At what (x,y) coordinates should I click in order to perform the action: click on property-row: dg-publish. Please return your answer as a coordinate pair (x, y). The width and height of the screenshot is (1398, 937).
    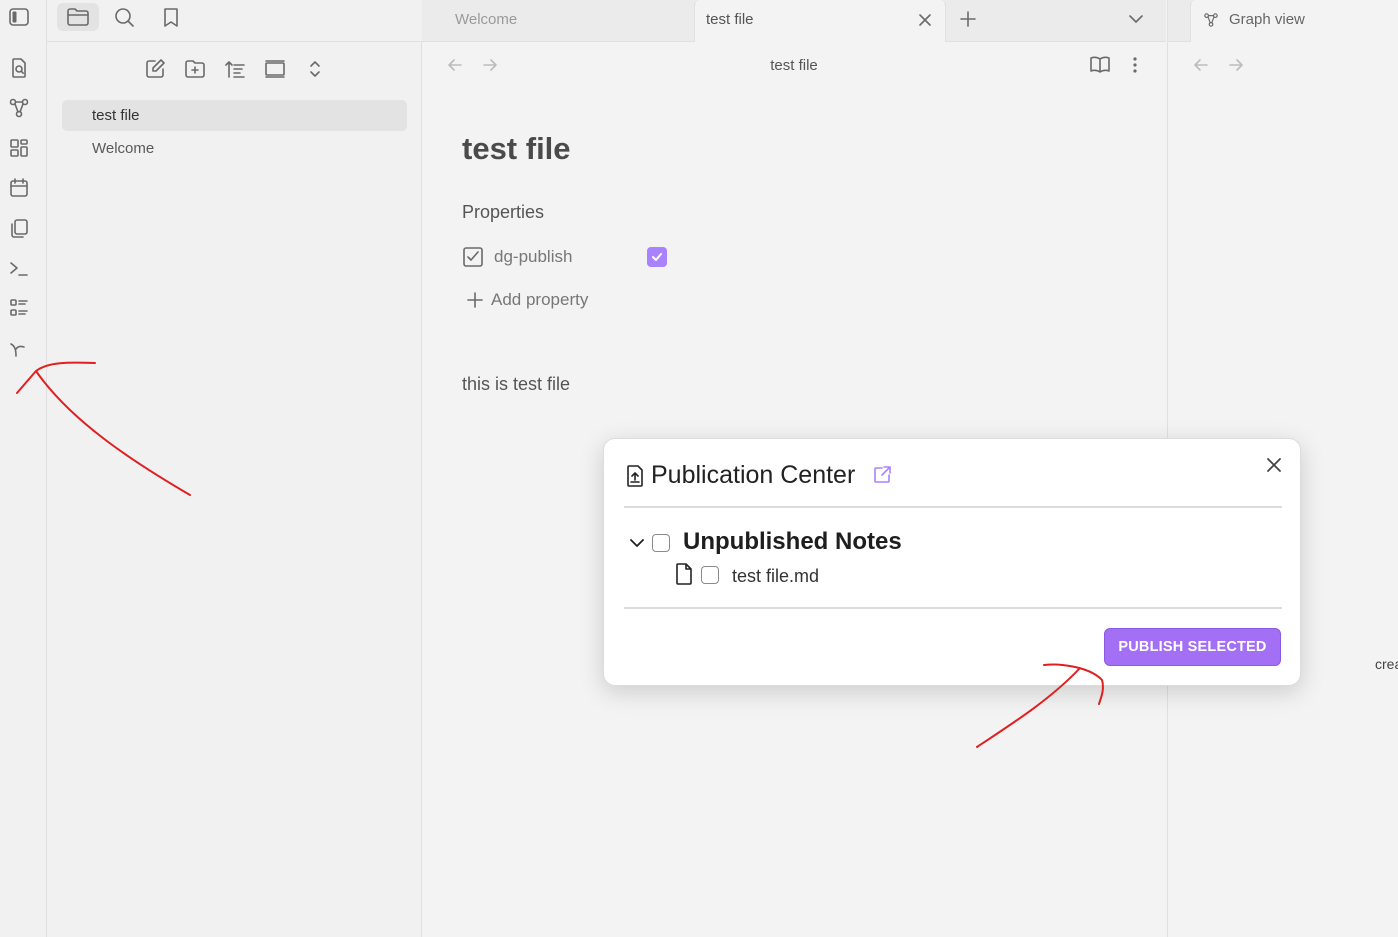
    Looking at the image, I should click on (572, 258).